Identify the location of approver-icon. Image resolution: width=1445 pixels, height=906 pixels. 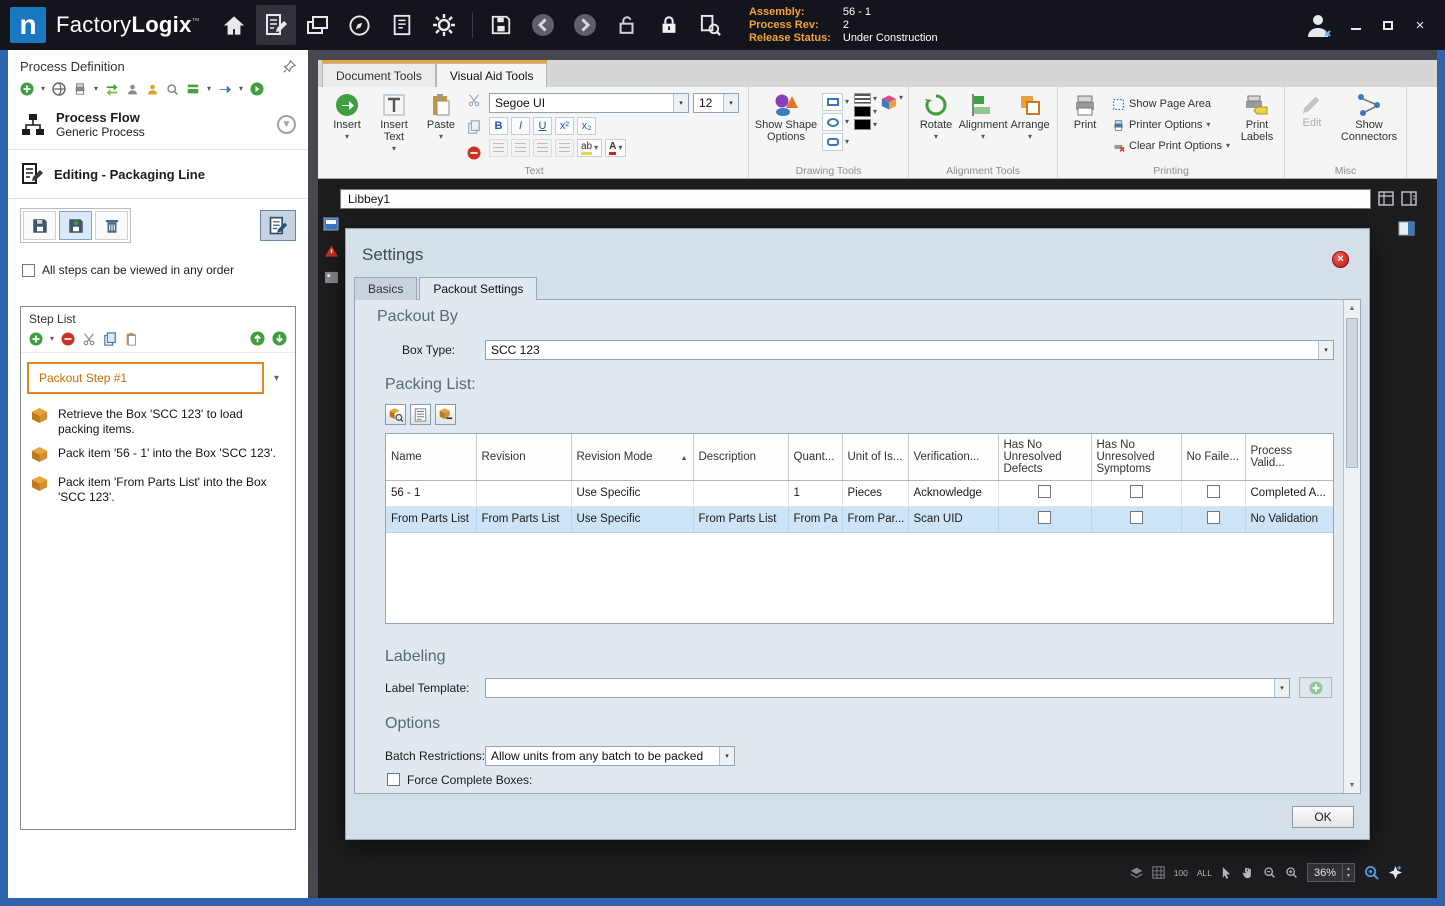
(152, 89).